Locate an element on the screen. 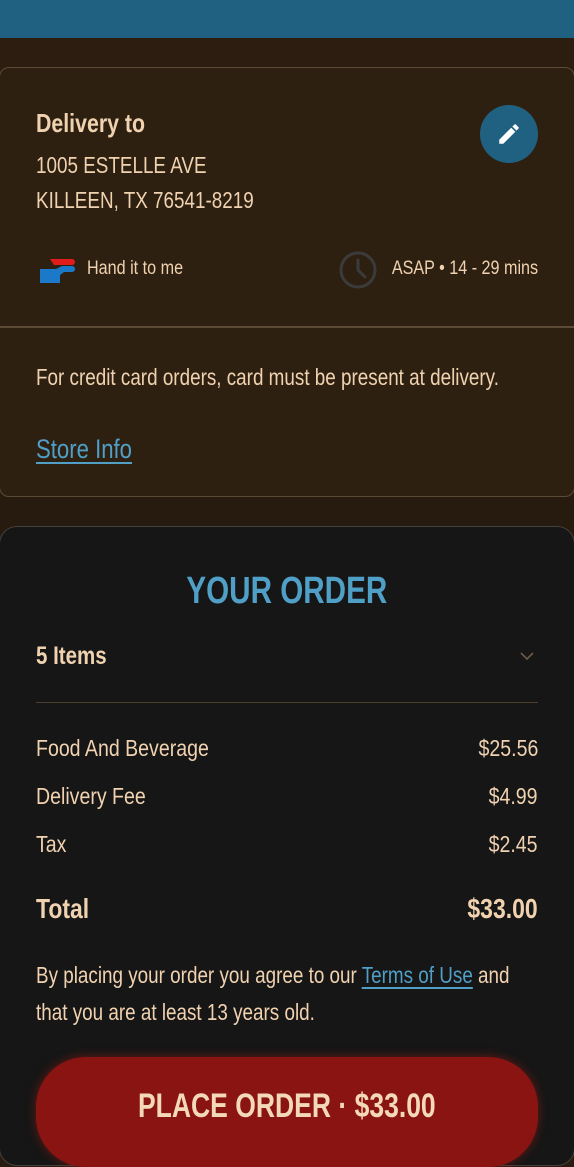 This screenshot has width=574, height=1167. card-divider is located at coordinates (287, 327).